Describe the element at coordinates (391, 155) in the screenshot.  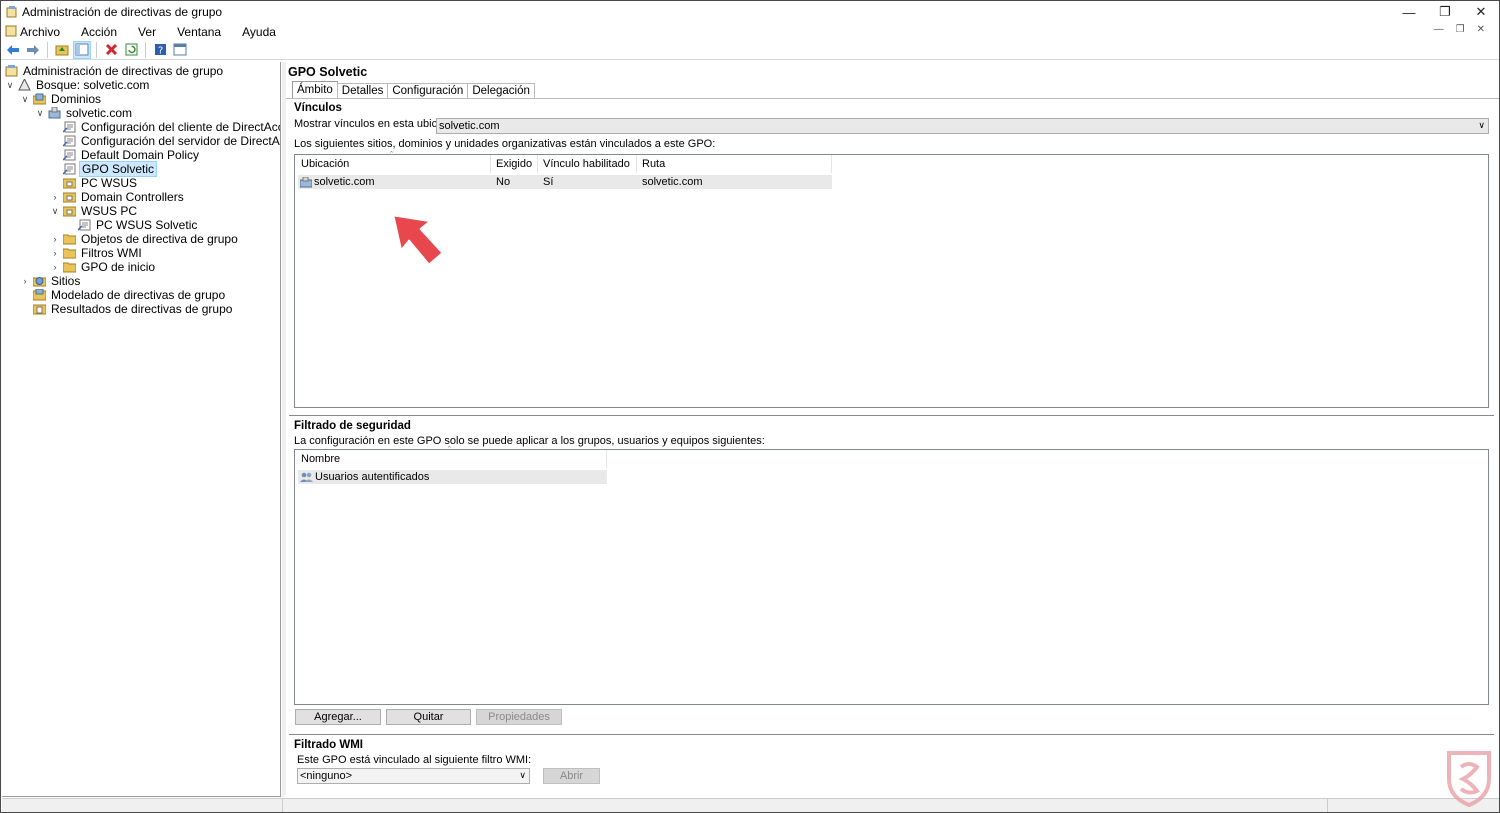
I see `sort-up-icon: ˆ` at that location.